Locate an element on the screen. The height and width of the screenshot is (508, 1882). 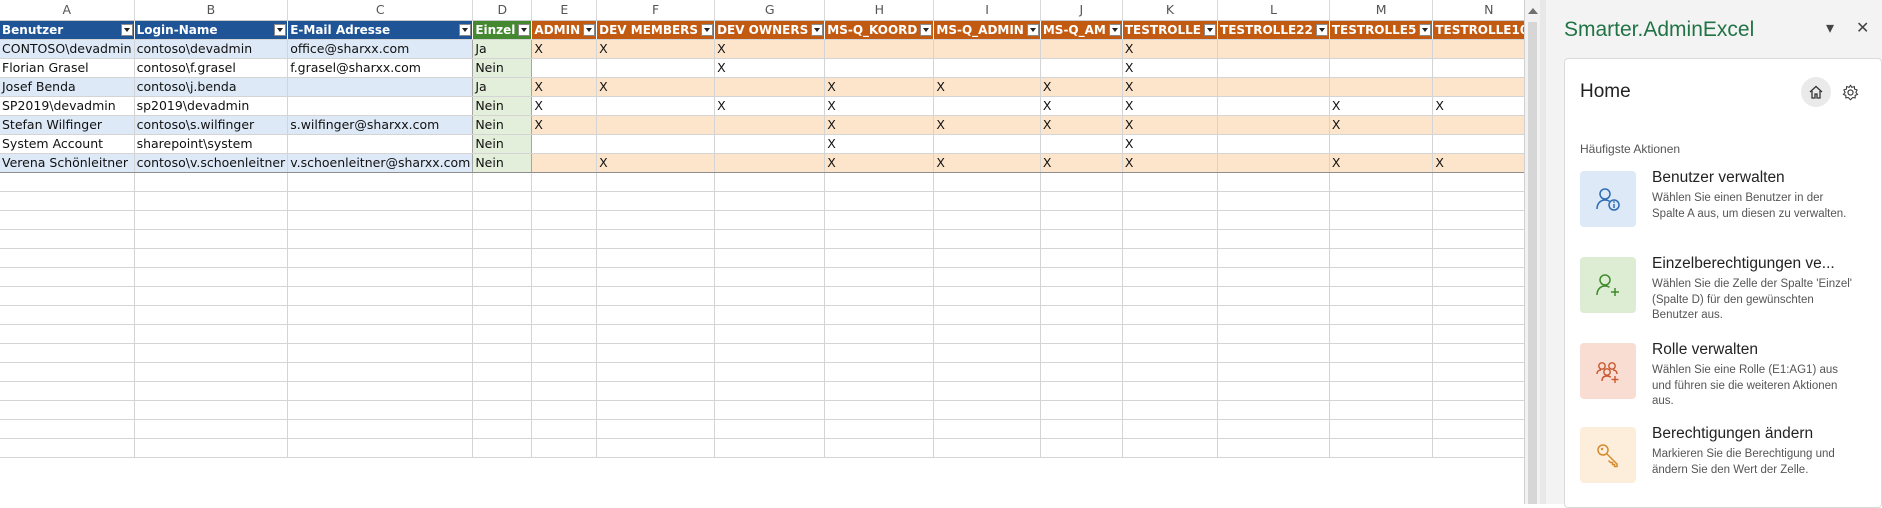
table-cell: Verena Schönleitner is located at coordinates (67, 163).